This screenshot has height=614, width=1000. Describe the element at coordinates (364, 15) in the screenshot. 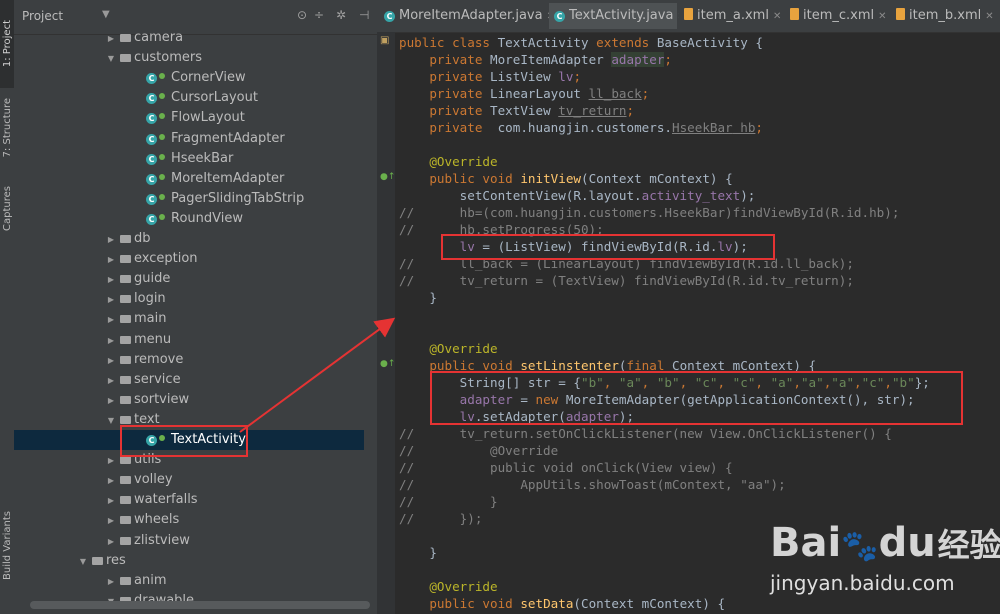

I see `hide-icon: ⊣` at that location.